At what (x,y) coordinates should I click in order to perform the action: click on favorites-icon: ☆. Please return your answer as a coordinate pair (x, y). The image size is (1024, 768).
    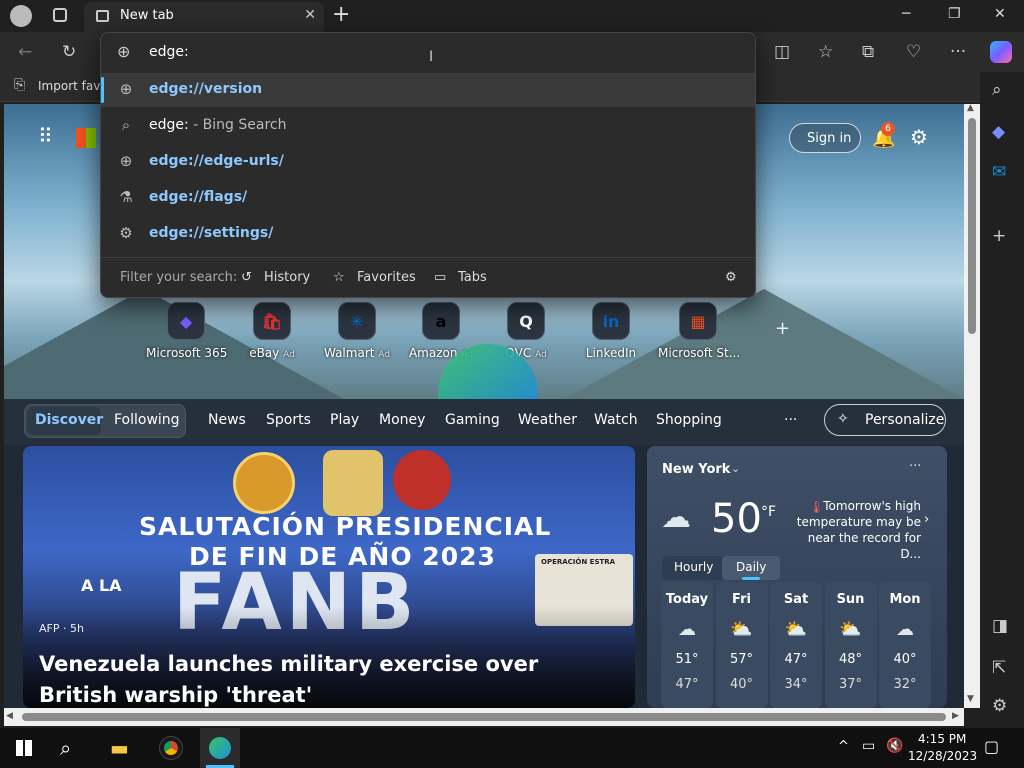
    Looking at the image, I should click on (825, 52).